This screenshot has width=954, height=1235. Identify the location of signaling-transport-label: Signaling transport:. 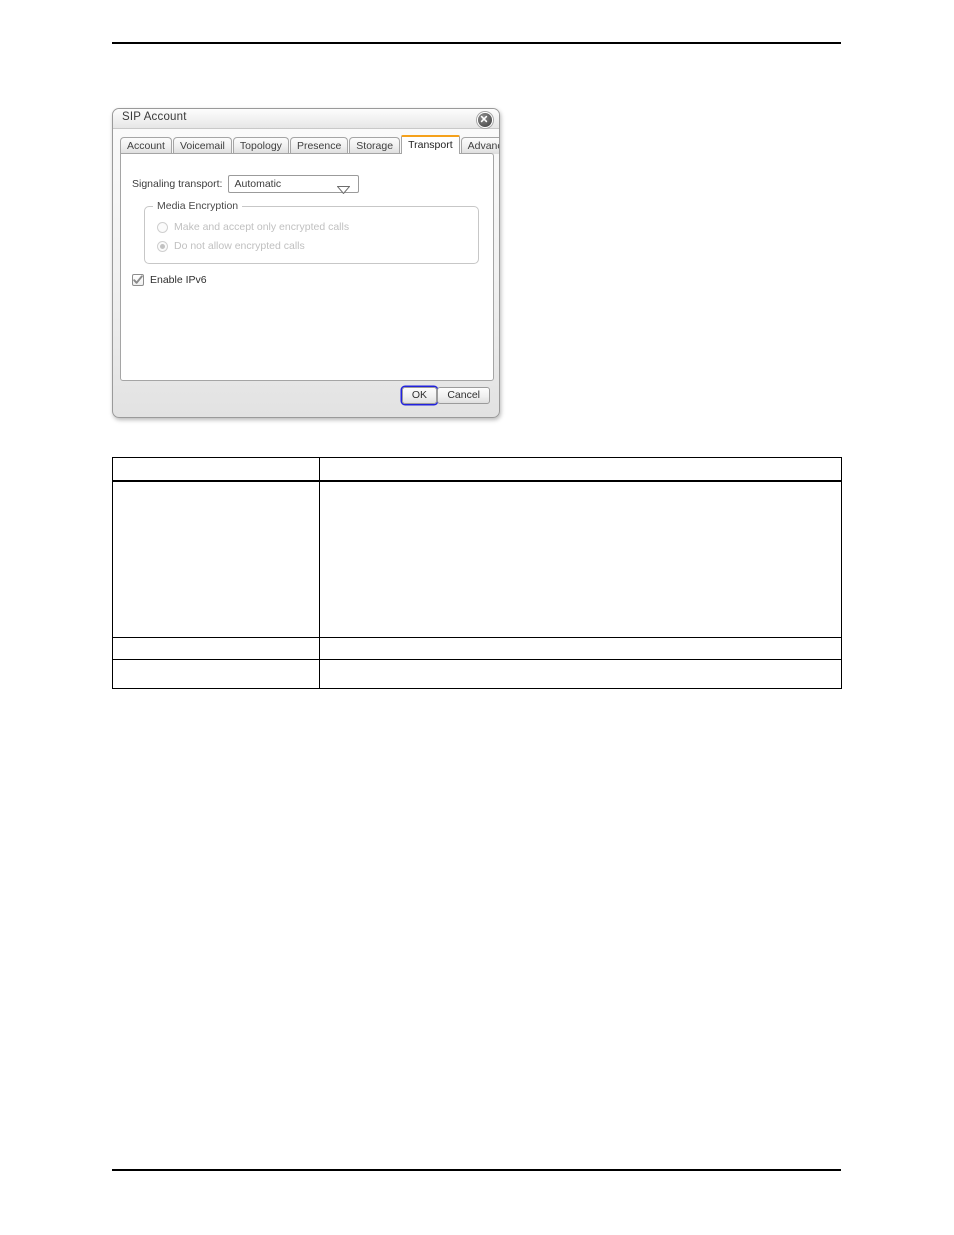
(177, 184).